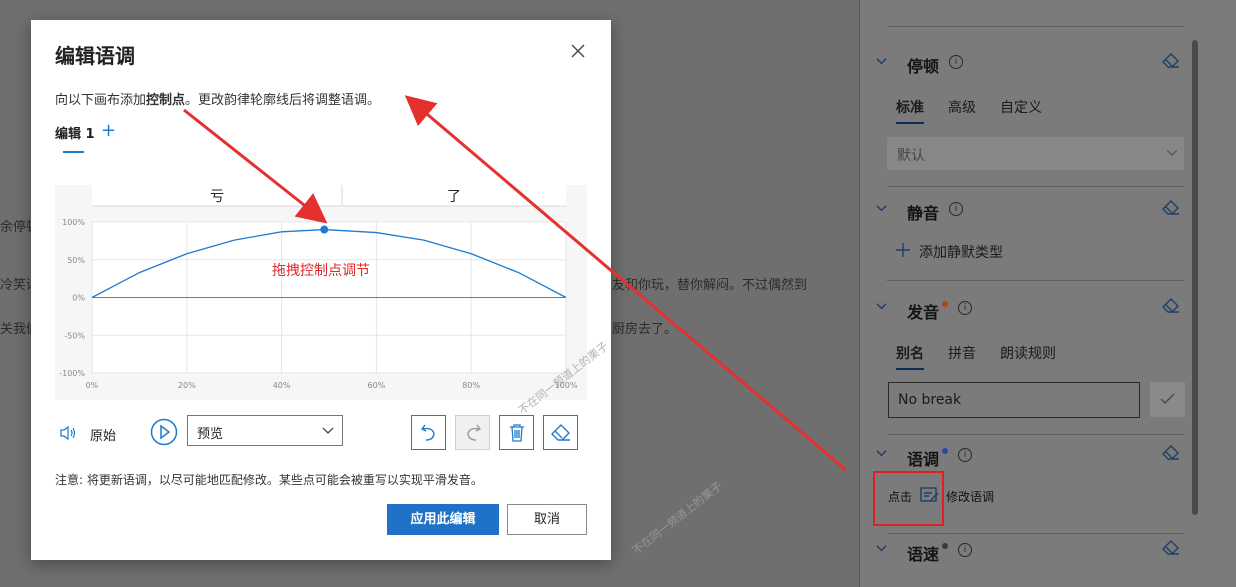 This screenshot has height=587, width=1236. I want to click on background-text-line: 友和你玩，替你解闷。不过偶然到, so click(710, 285).